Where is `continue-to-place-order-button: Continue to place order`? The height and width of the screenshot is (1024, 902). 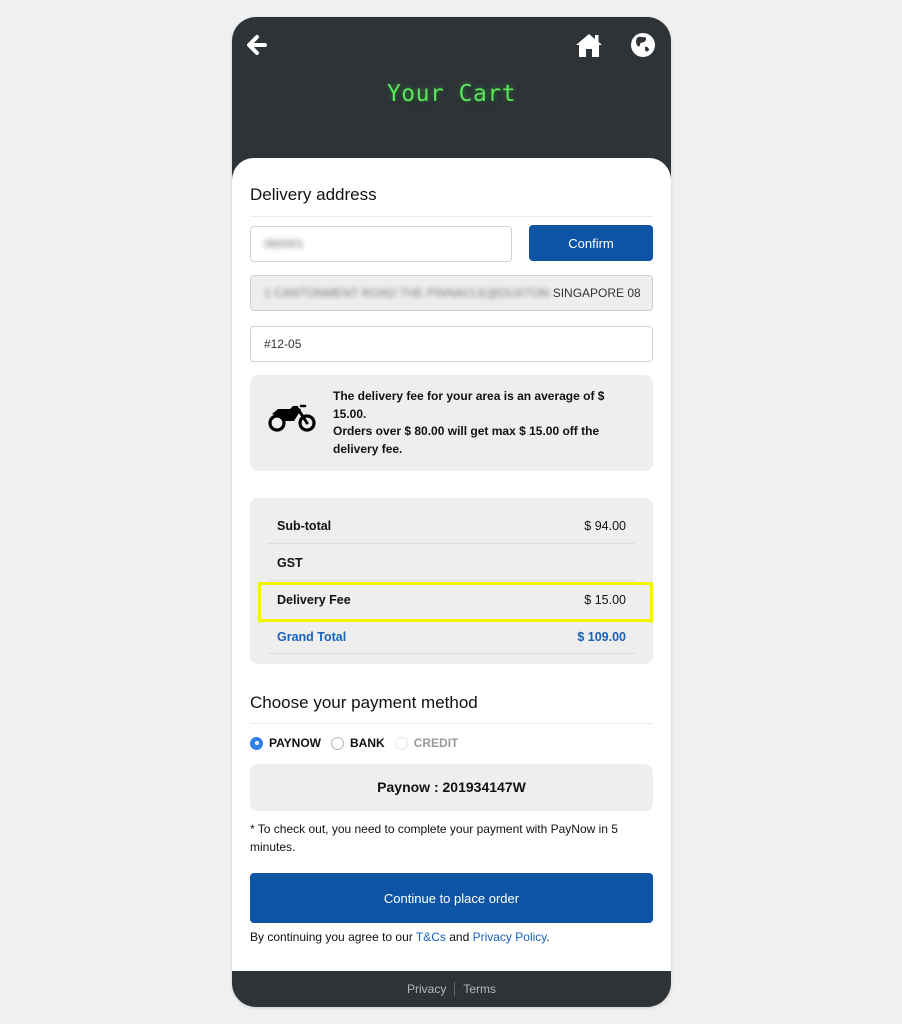
continue-to-place-order-button: Continue to place order is located at coordinates (451, 898).